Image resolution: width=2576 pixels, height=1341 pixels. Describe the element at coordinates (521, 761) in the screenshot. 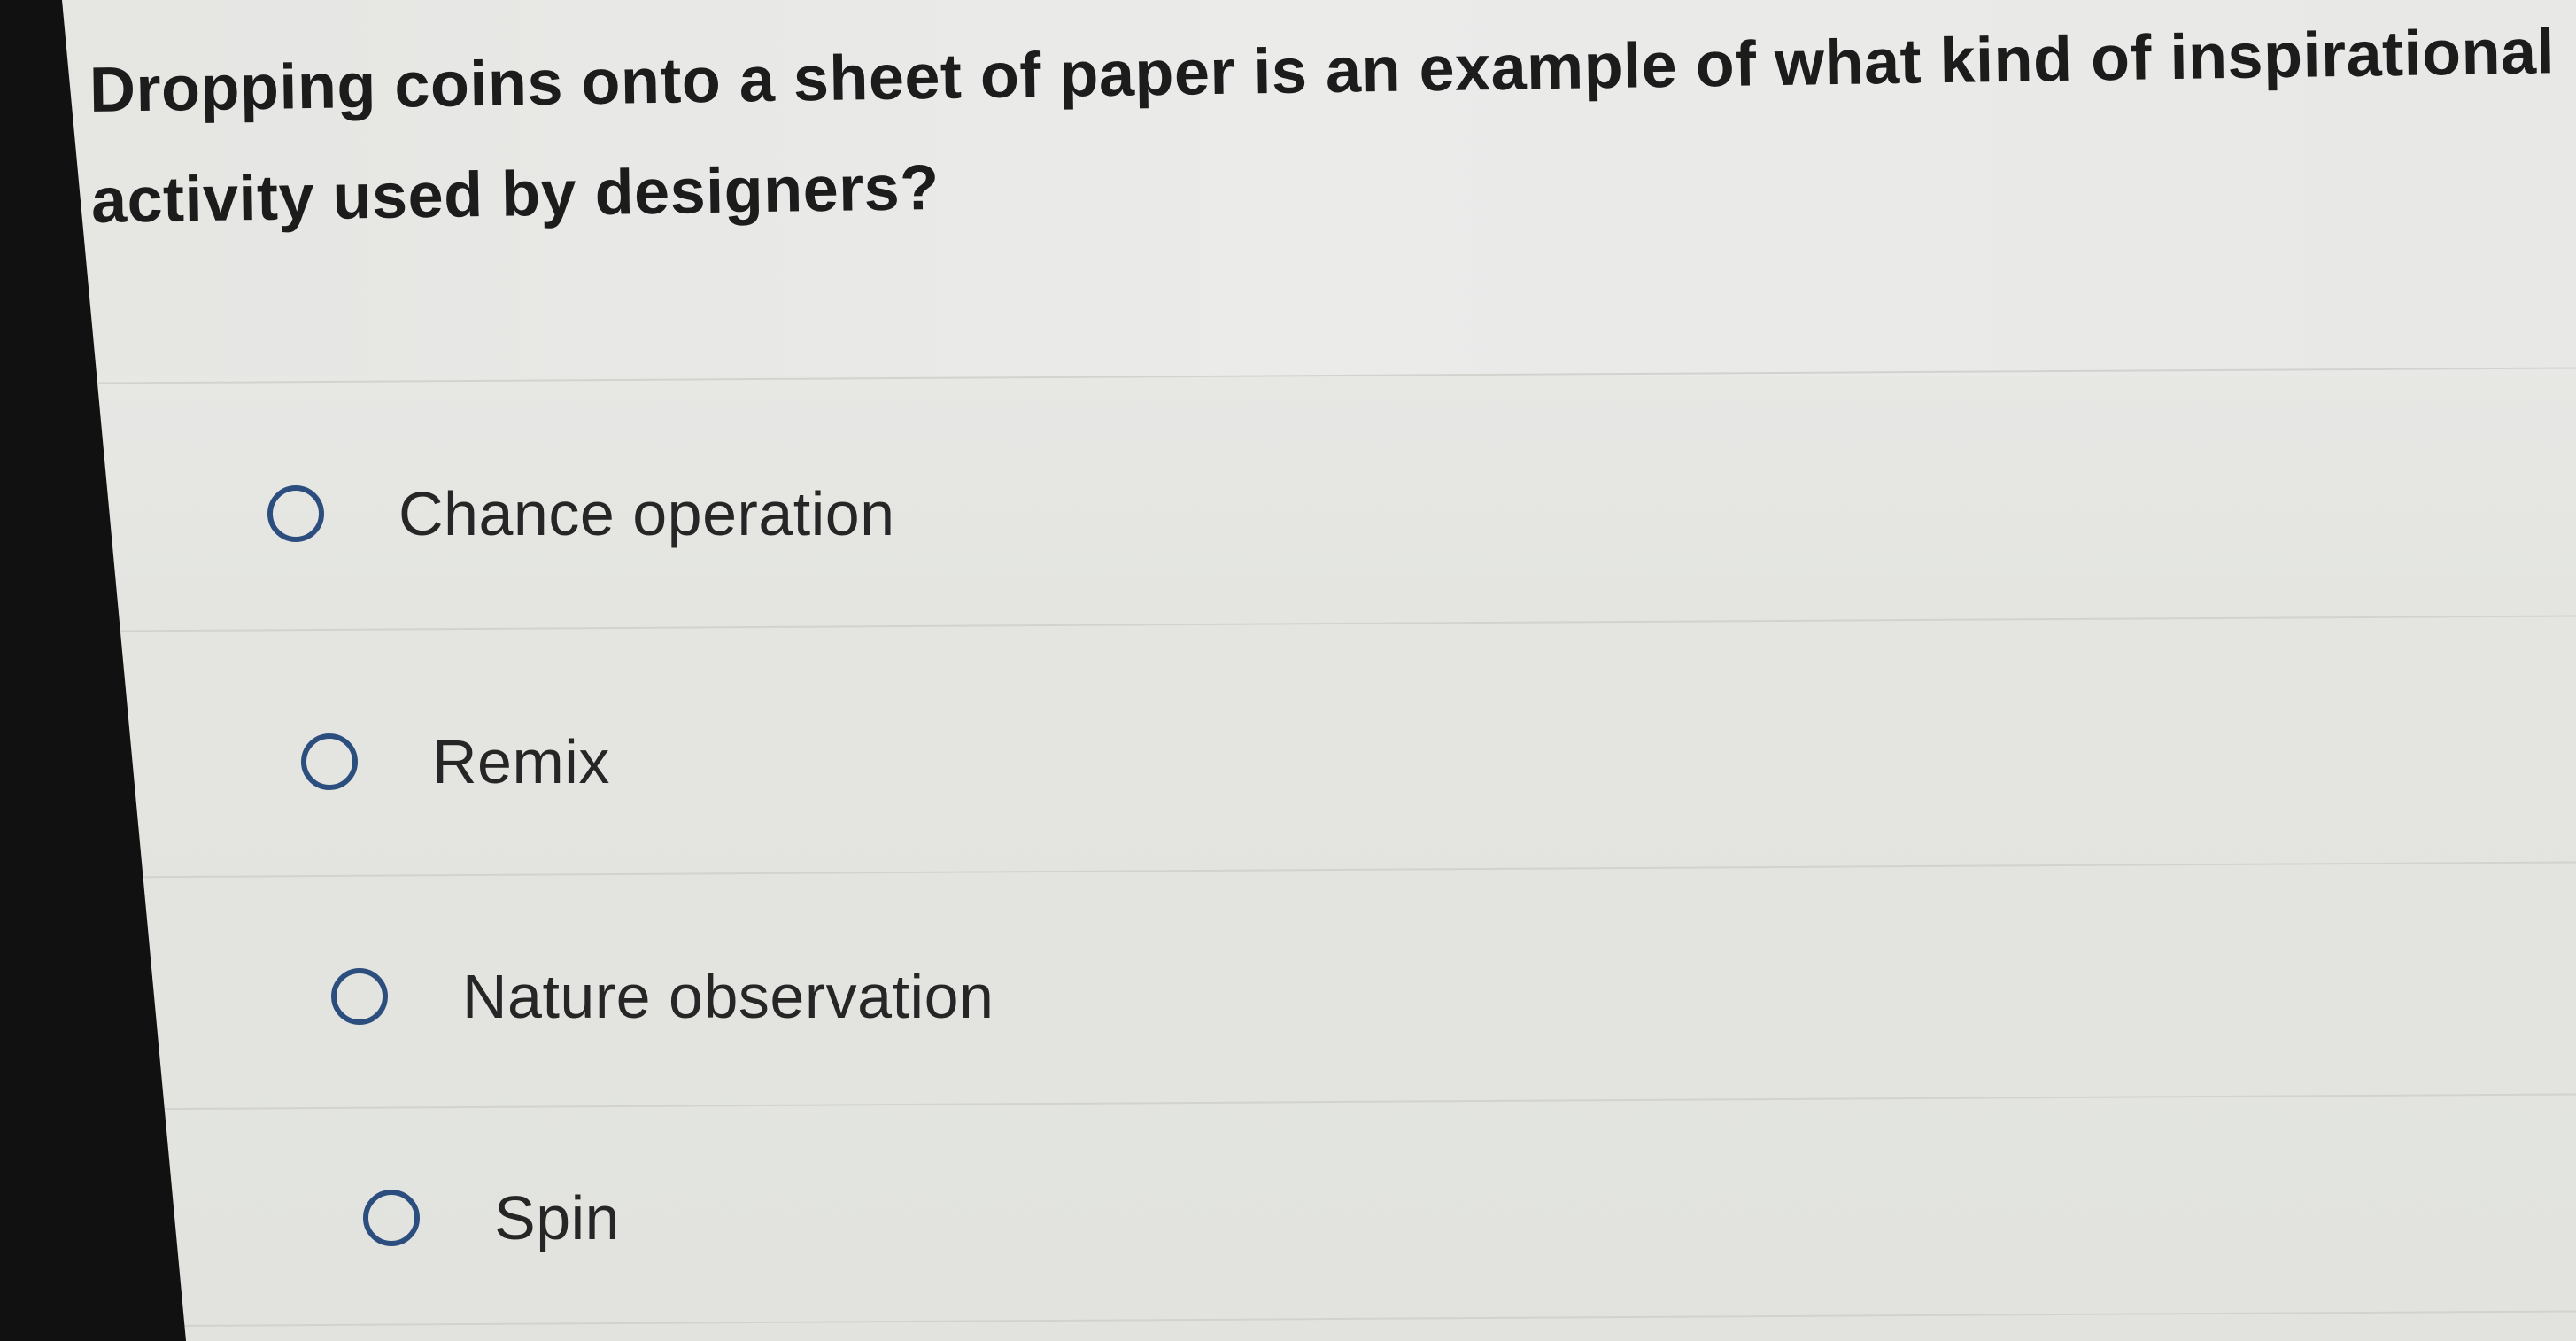

I see `answer-option-label: Remix` at that location.